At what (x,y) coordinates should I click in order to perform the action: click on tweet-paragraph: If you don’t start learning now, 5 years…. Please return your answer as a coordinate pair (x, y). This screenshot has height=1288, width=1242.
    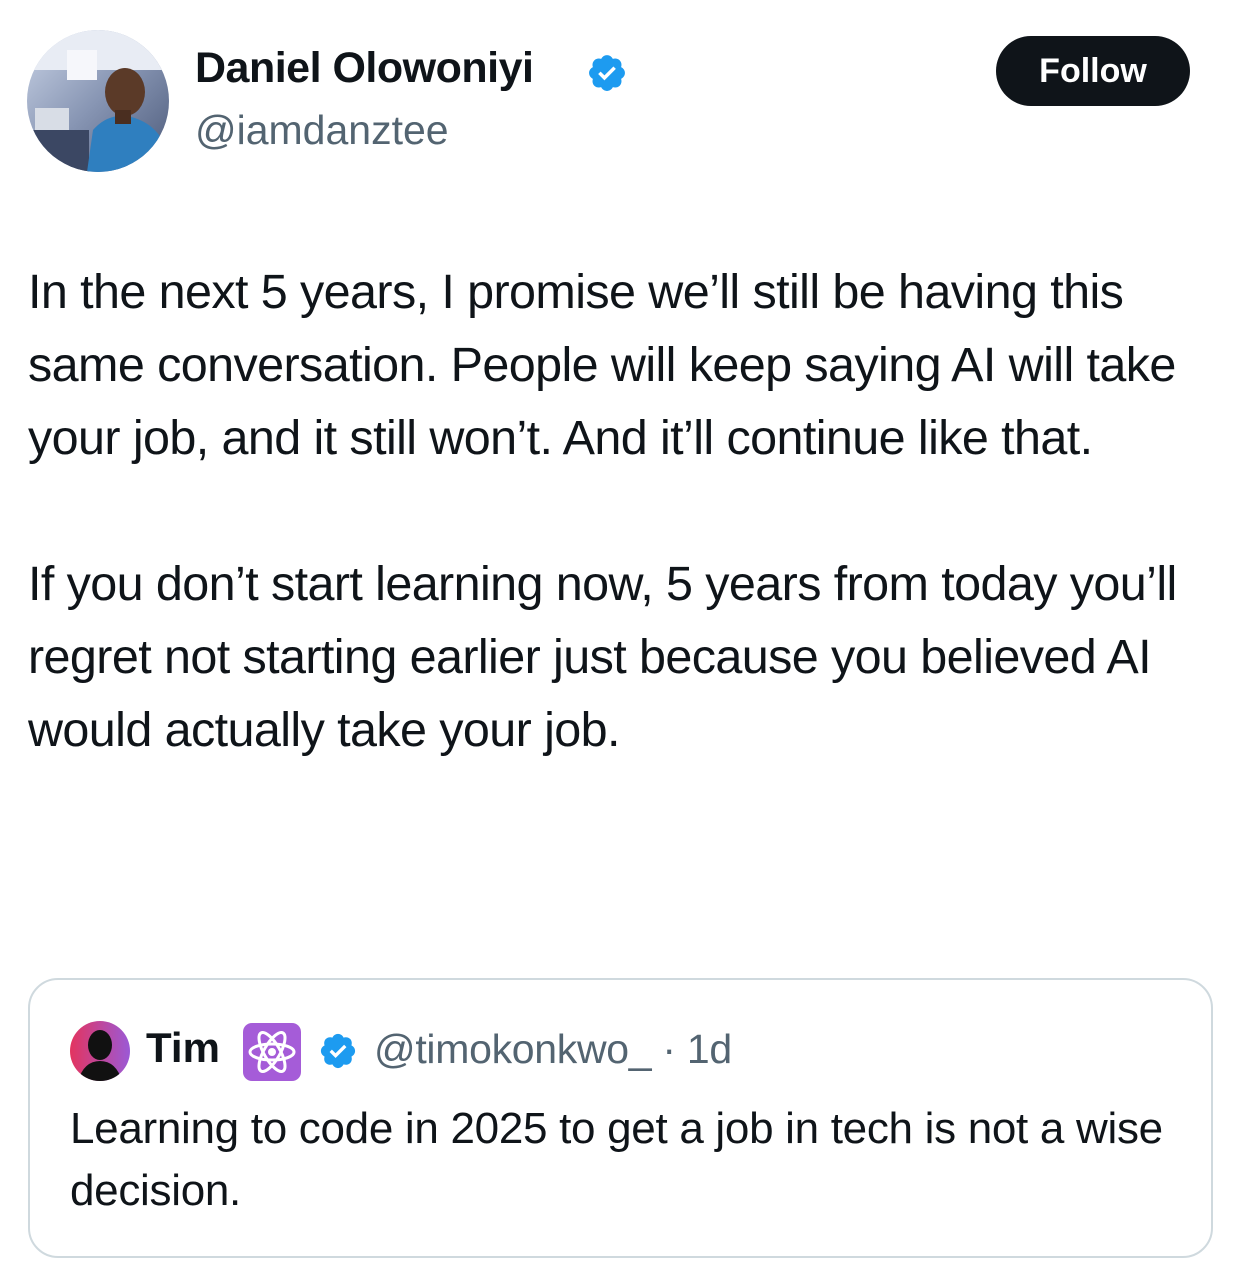
    Looking at the image, I should click on (602, 657).